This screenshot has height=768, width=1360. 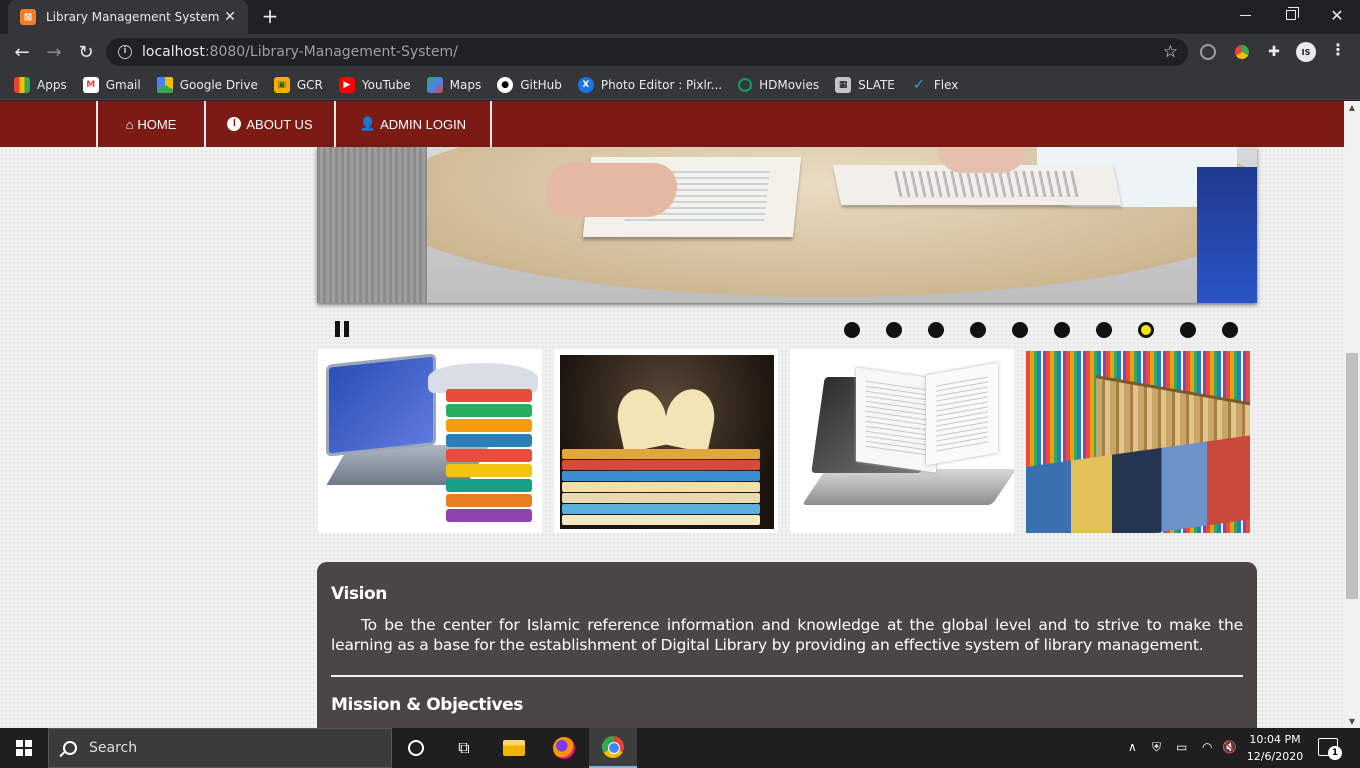 What do you see at coordinates (298, 84) in the screenshot?
I see `bookmark-gcr: ▣ GCR` at bounding box center [298, 84].